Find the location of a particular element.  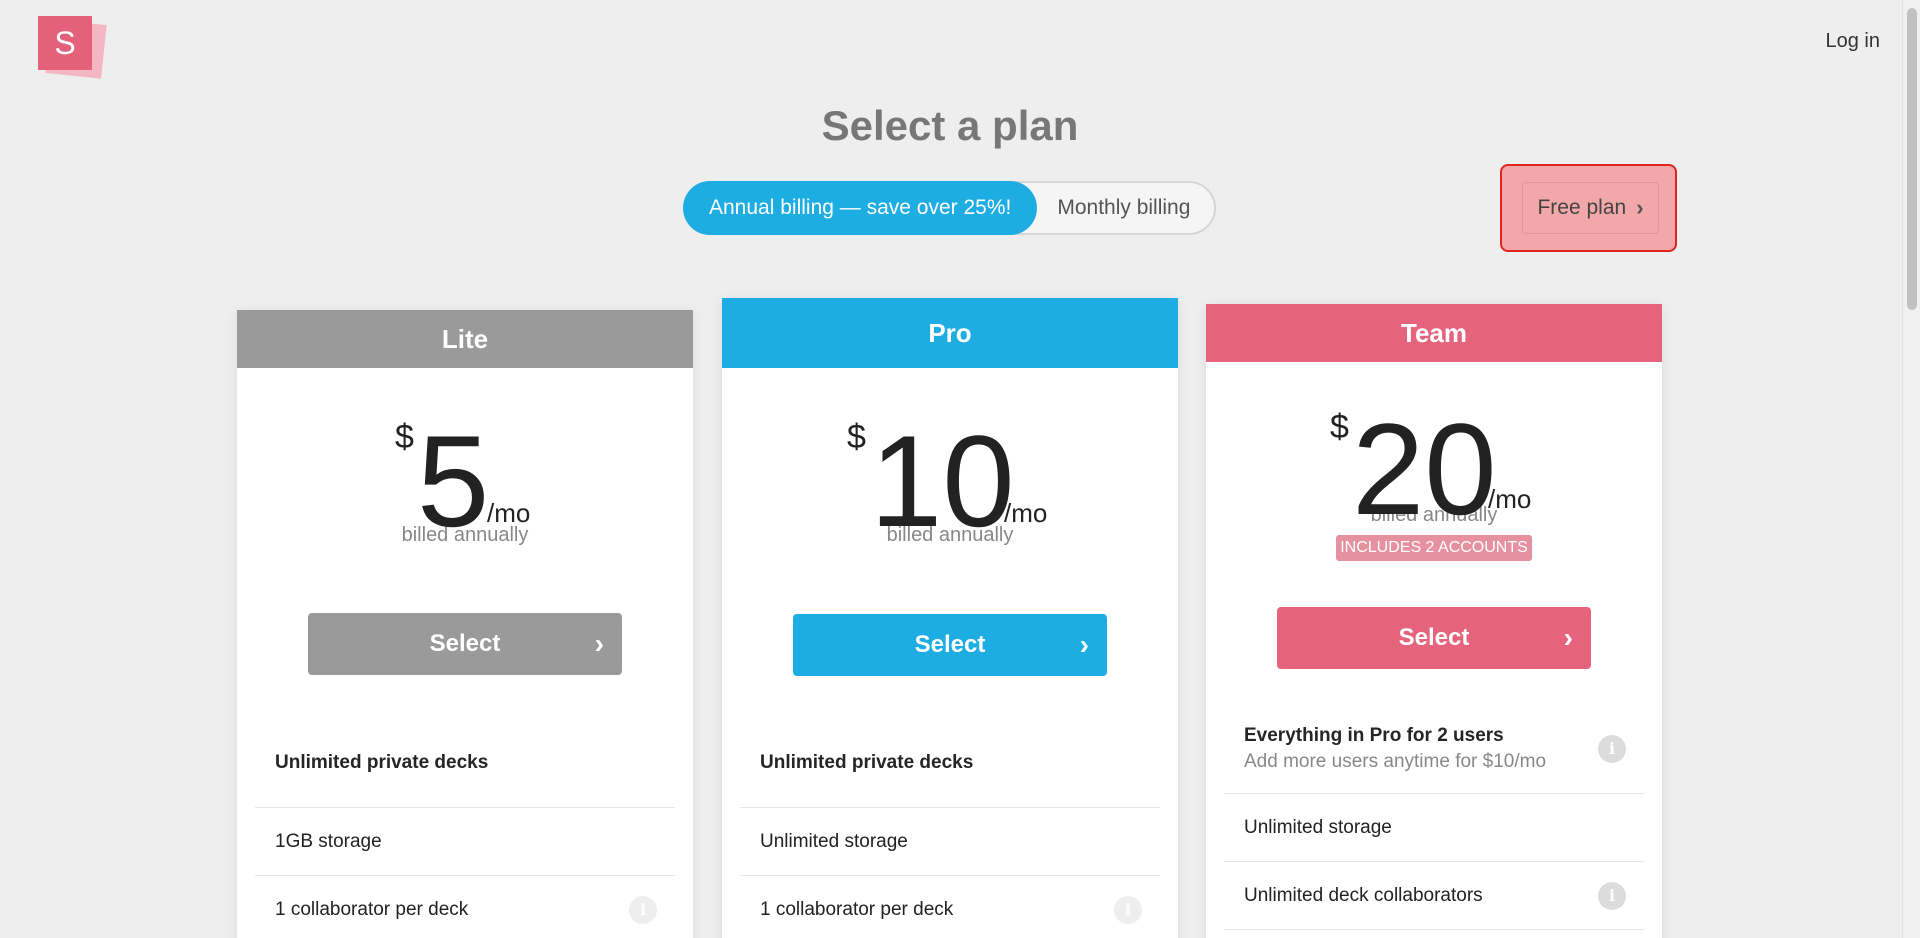

plan-price: $ 10 /mo is located at coordinates (950, 462).